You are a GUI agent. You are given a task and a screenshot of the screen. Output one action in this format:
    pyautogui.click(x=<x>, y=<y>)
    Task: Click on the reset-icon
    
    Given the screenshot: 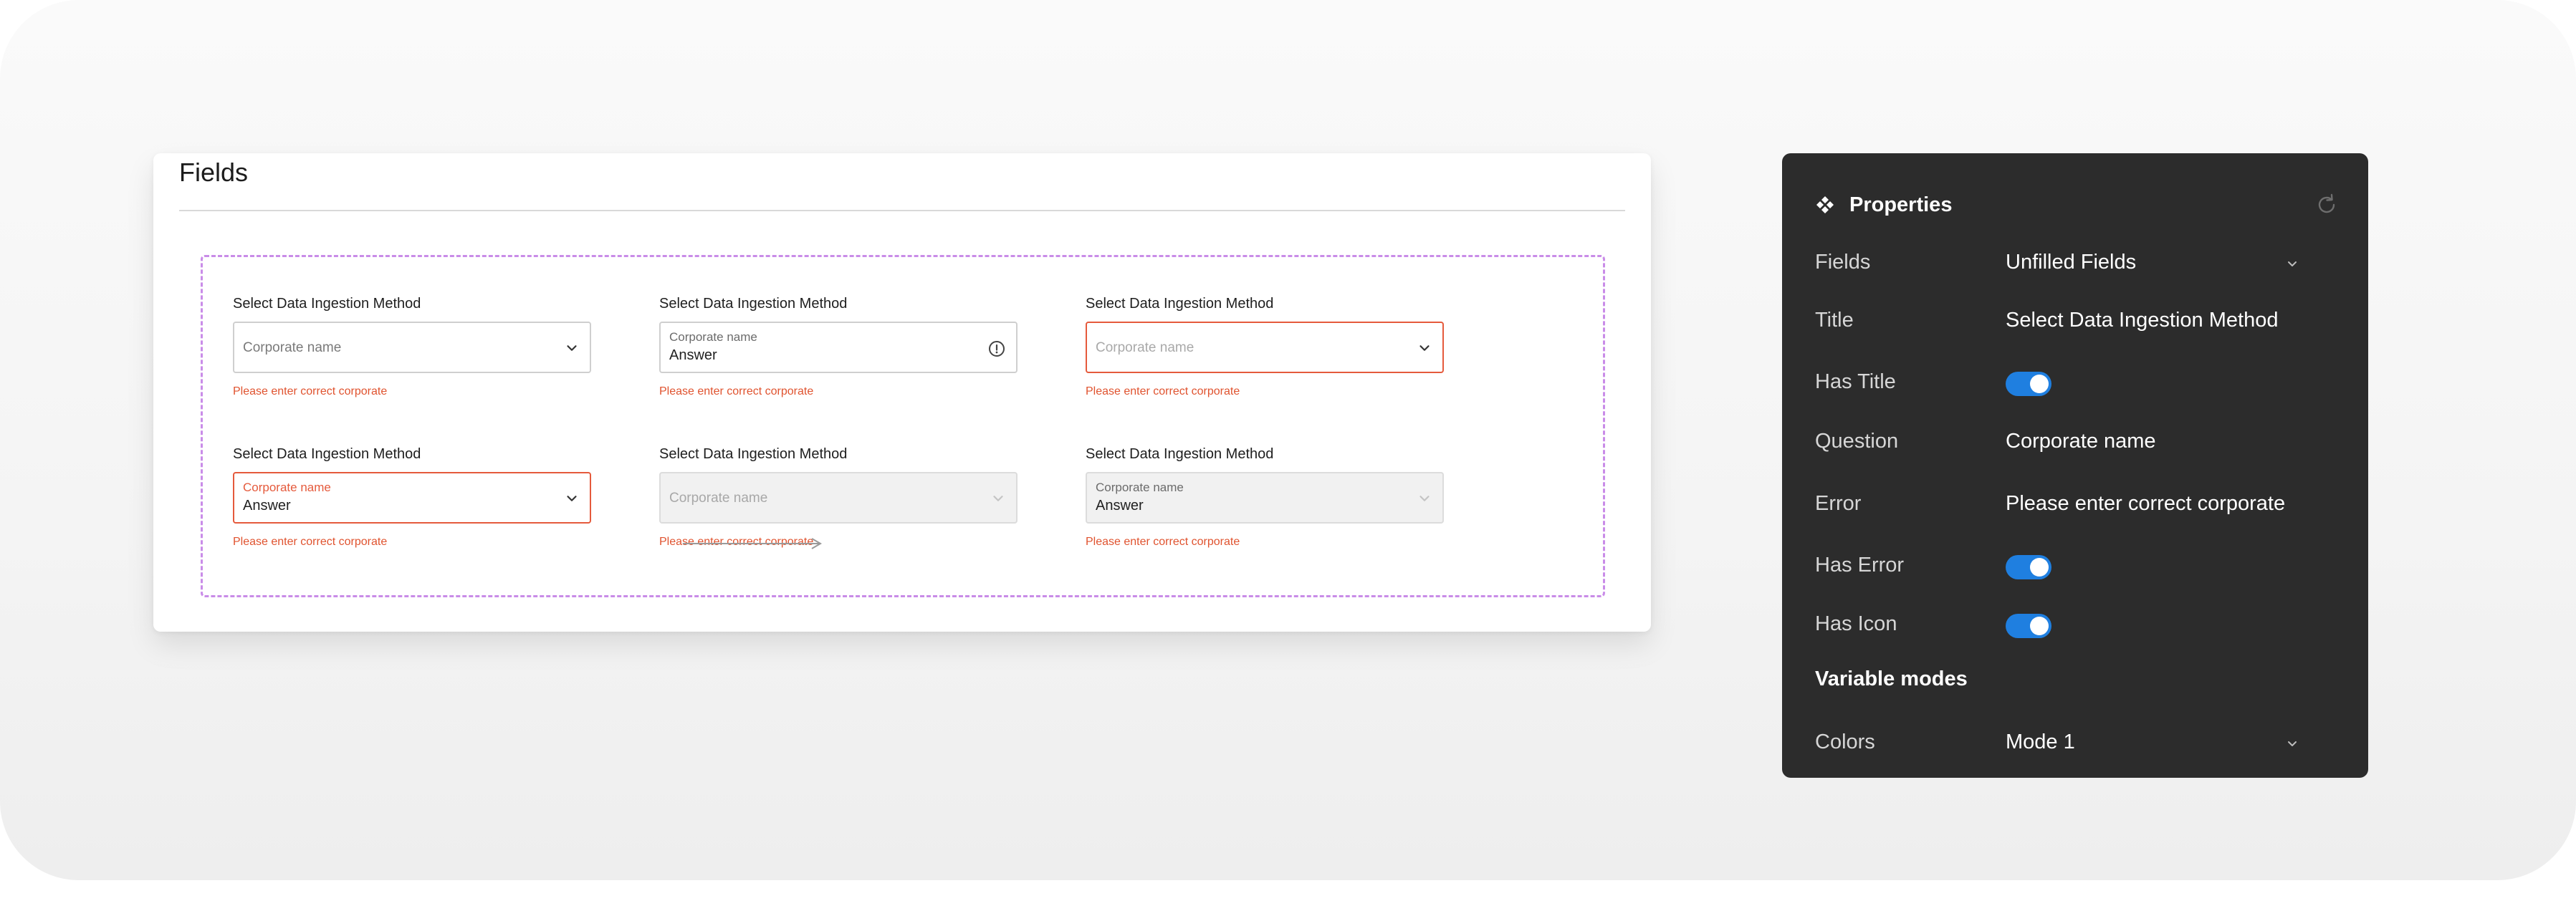 What is the action you would take?
    pyautogui.click(x=2327, y=205)
    